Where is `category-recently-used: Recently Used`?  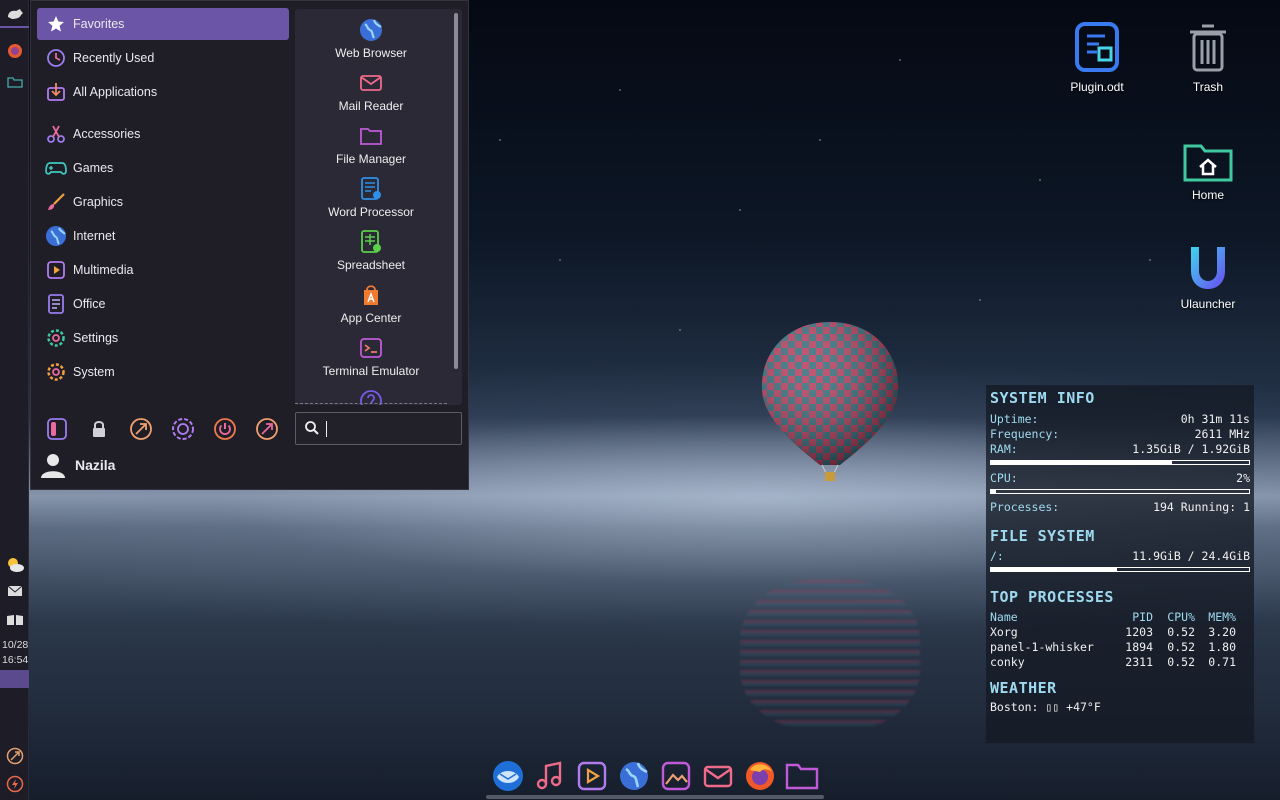 category-recently-used: Recently Used is located at coordinates (163, 58).